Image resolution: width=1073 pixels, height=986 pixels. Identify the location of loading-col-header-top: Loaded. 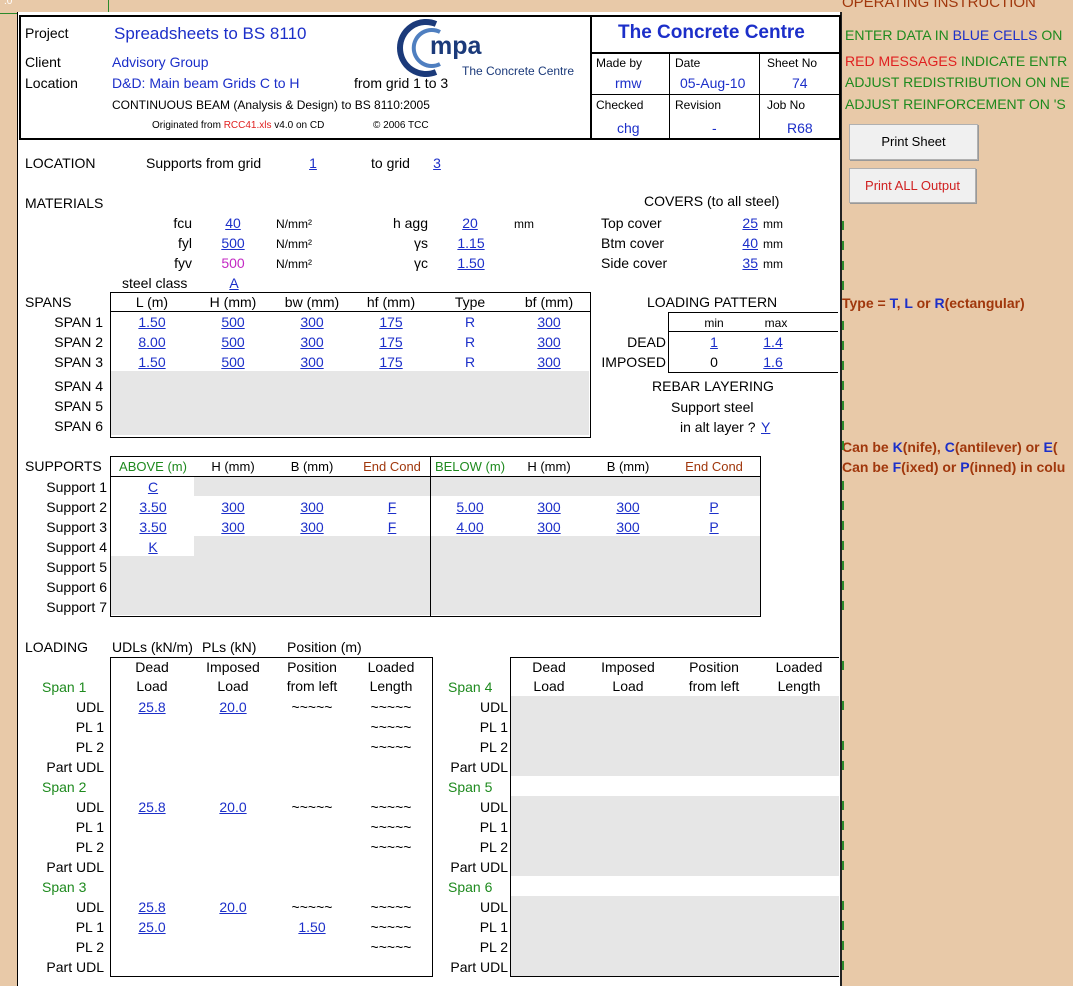
(391, 667).